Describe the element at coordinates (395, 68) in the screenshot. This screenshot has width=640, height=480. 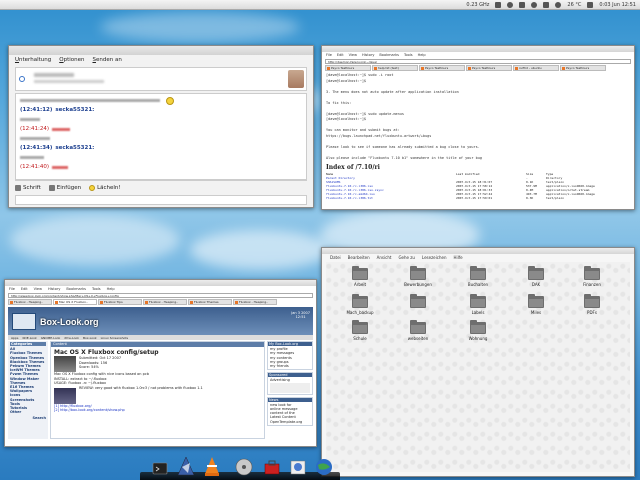
I see `browser-tab: help.txt (text)` at that location.